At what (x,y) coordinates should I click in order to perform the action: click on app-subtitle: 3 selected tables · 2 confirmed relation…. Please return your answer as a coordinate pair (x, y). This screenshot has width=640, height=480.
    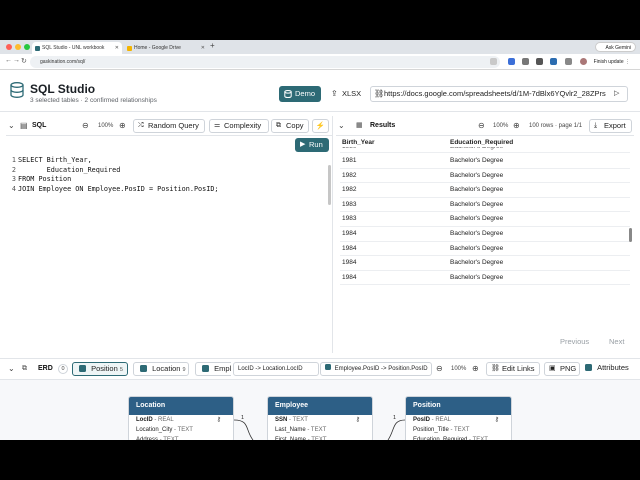
    Looking at the image, I should click on (93, 100).